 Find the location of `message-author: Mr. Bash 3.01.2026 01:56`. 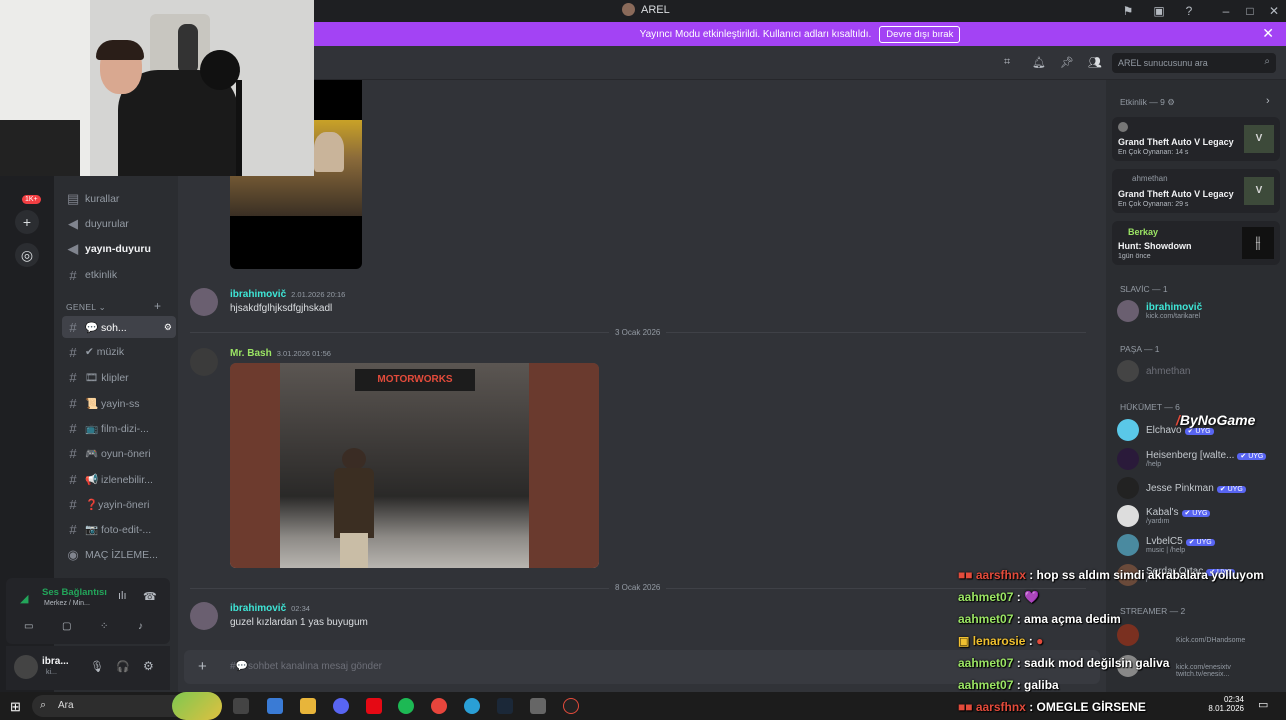

message-author: Mr. Bash 3.01.2026 01:56 is located at coordinates (280, 353).